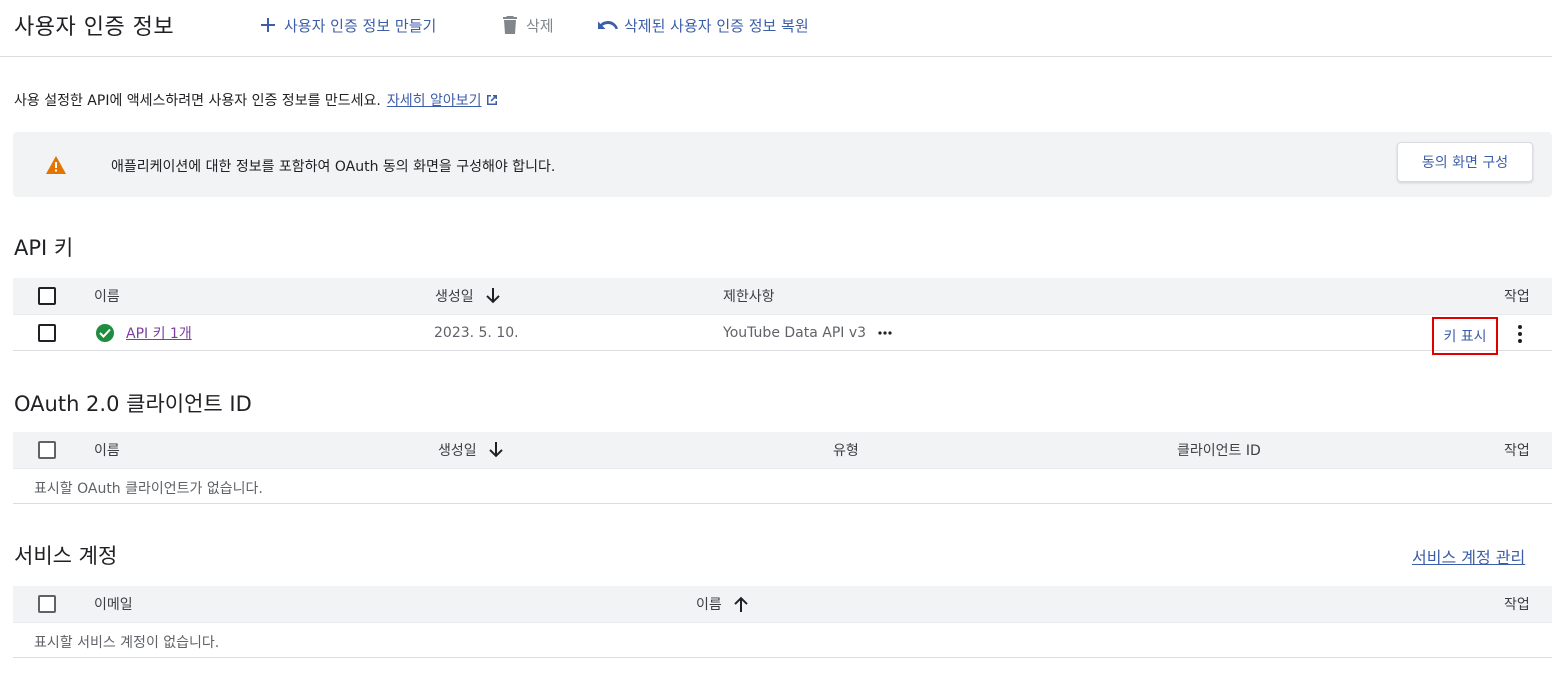 The height and width of the screenshot is (690, 1552). I want to click on configure-consent-screen-button: 동의 화면 구성, so click(1465, 162).